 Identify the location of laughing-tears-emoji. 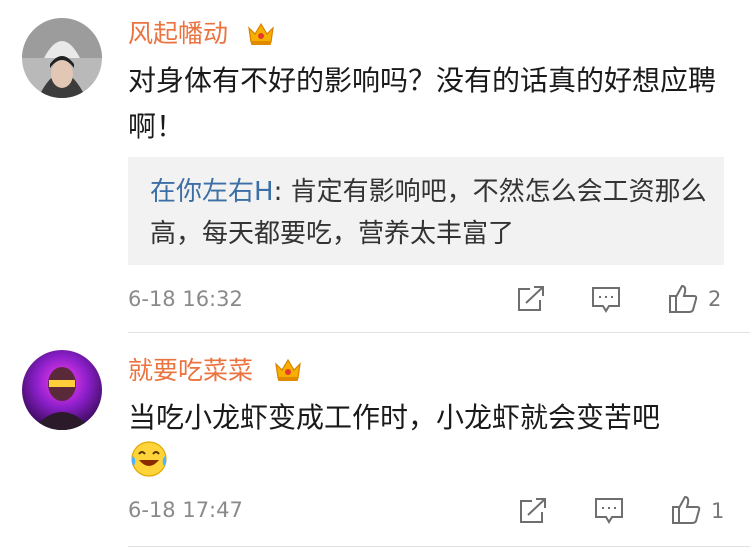
(149, 459).